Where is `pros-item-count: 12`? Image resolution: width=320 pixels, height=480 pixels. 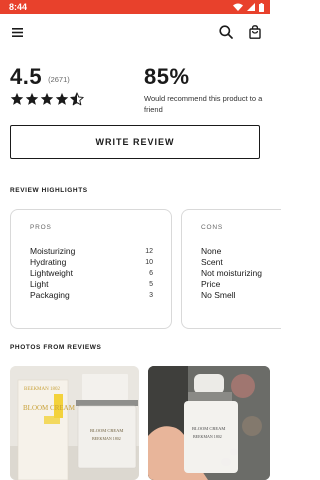 pros-item-count: 12 is located at coordinates (149, 251).